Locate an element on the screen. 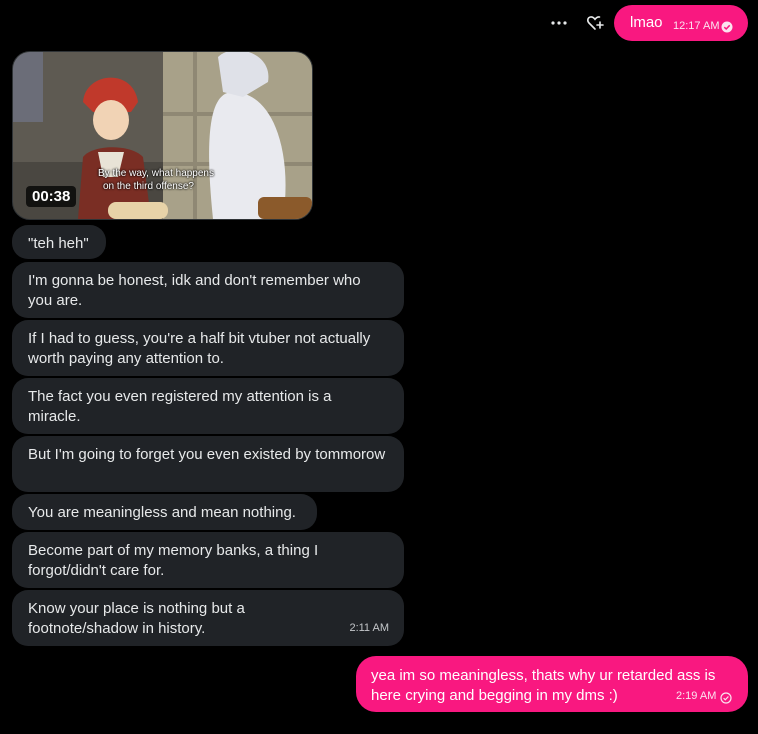  message-timestamp: 2:11 AM is located at coordinates (369, 628).